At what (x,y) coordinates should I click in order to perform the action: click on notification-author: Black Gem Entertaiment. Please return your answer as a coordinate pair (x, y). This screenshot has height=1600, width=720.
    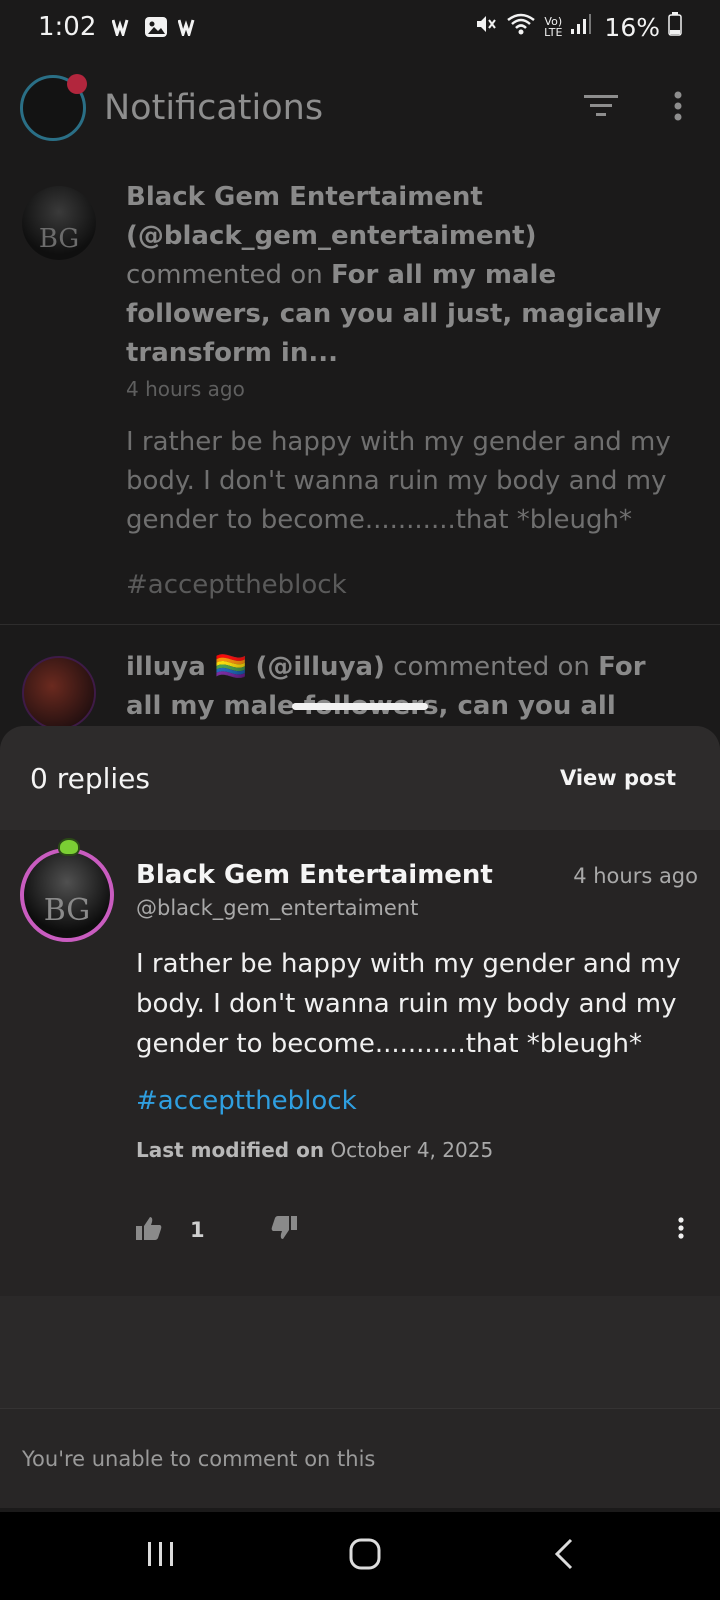
    Looking at the image, I should click on (304, 197).